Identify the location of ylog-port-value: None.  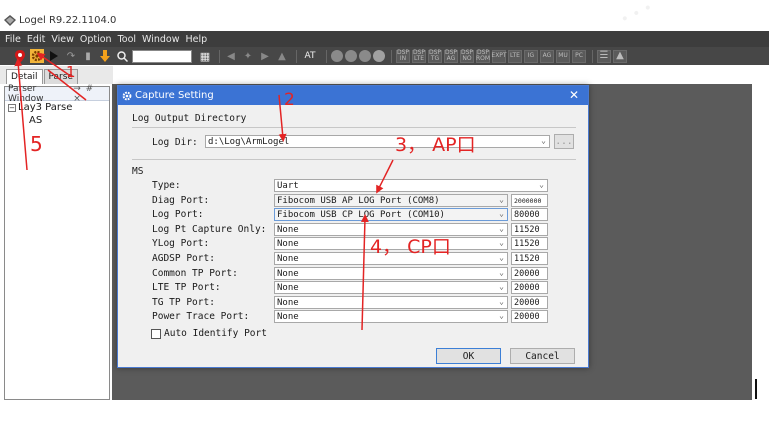
(288, 243).